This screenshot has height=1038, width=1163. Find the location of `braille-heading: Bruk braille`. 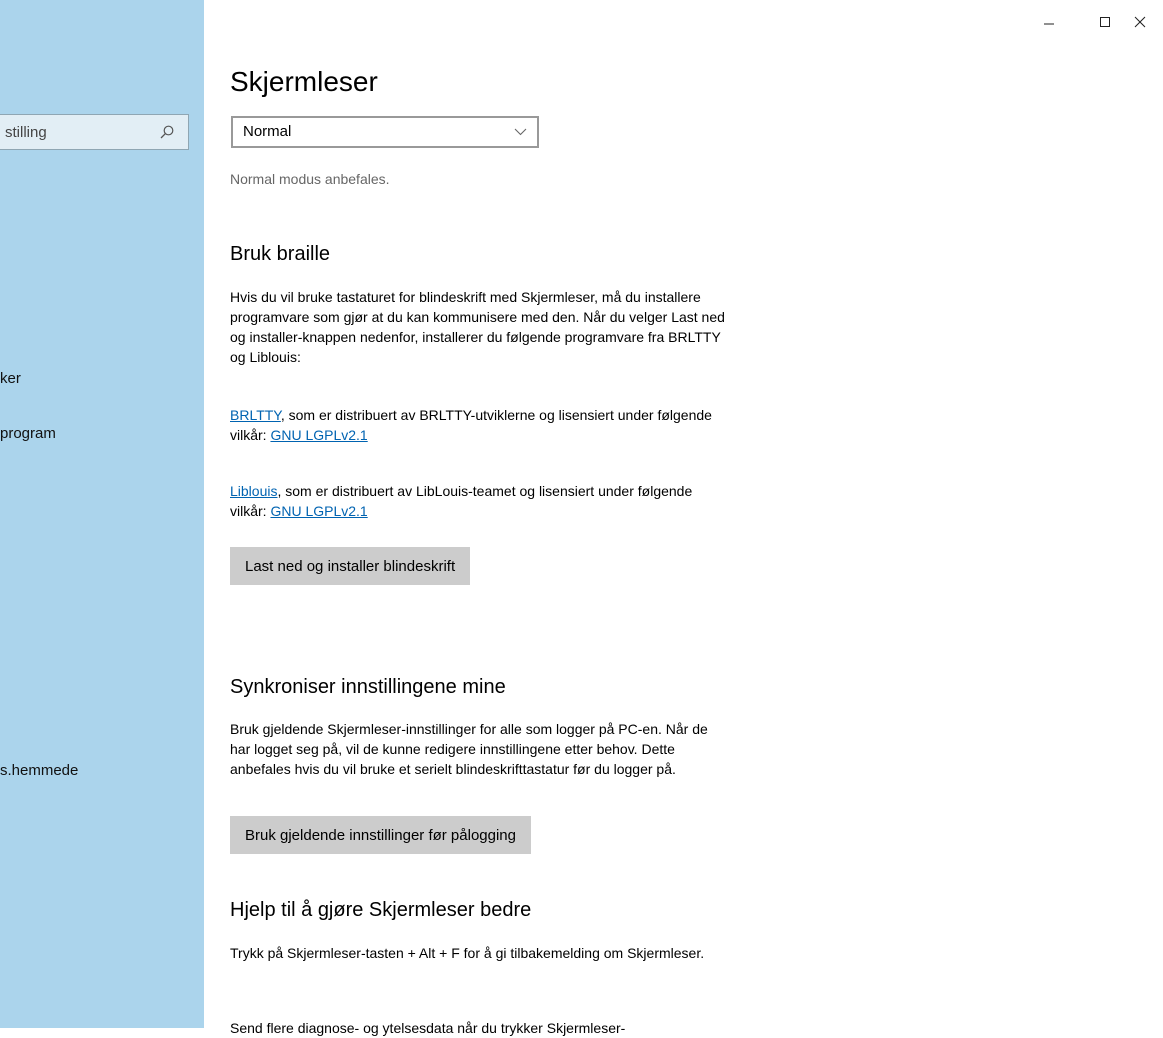

braille-heading: Bruk braille is located at coordinates (280, 254).